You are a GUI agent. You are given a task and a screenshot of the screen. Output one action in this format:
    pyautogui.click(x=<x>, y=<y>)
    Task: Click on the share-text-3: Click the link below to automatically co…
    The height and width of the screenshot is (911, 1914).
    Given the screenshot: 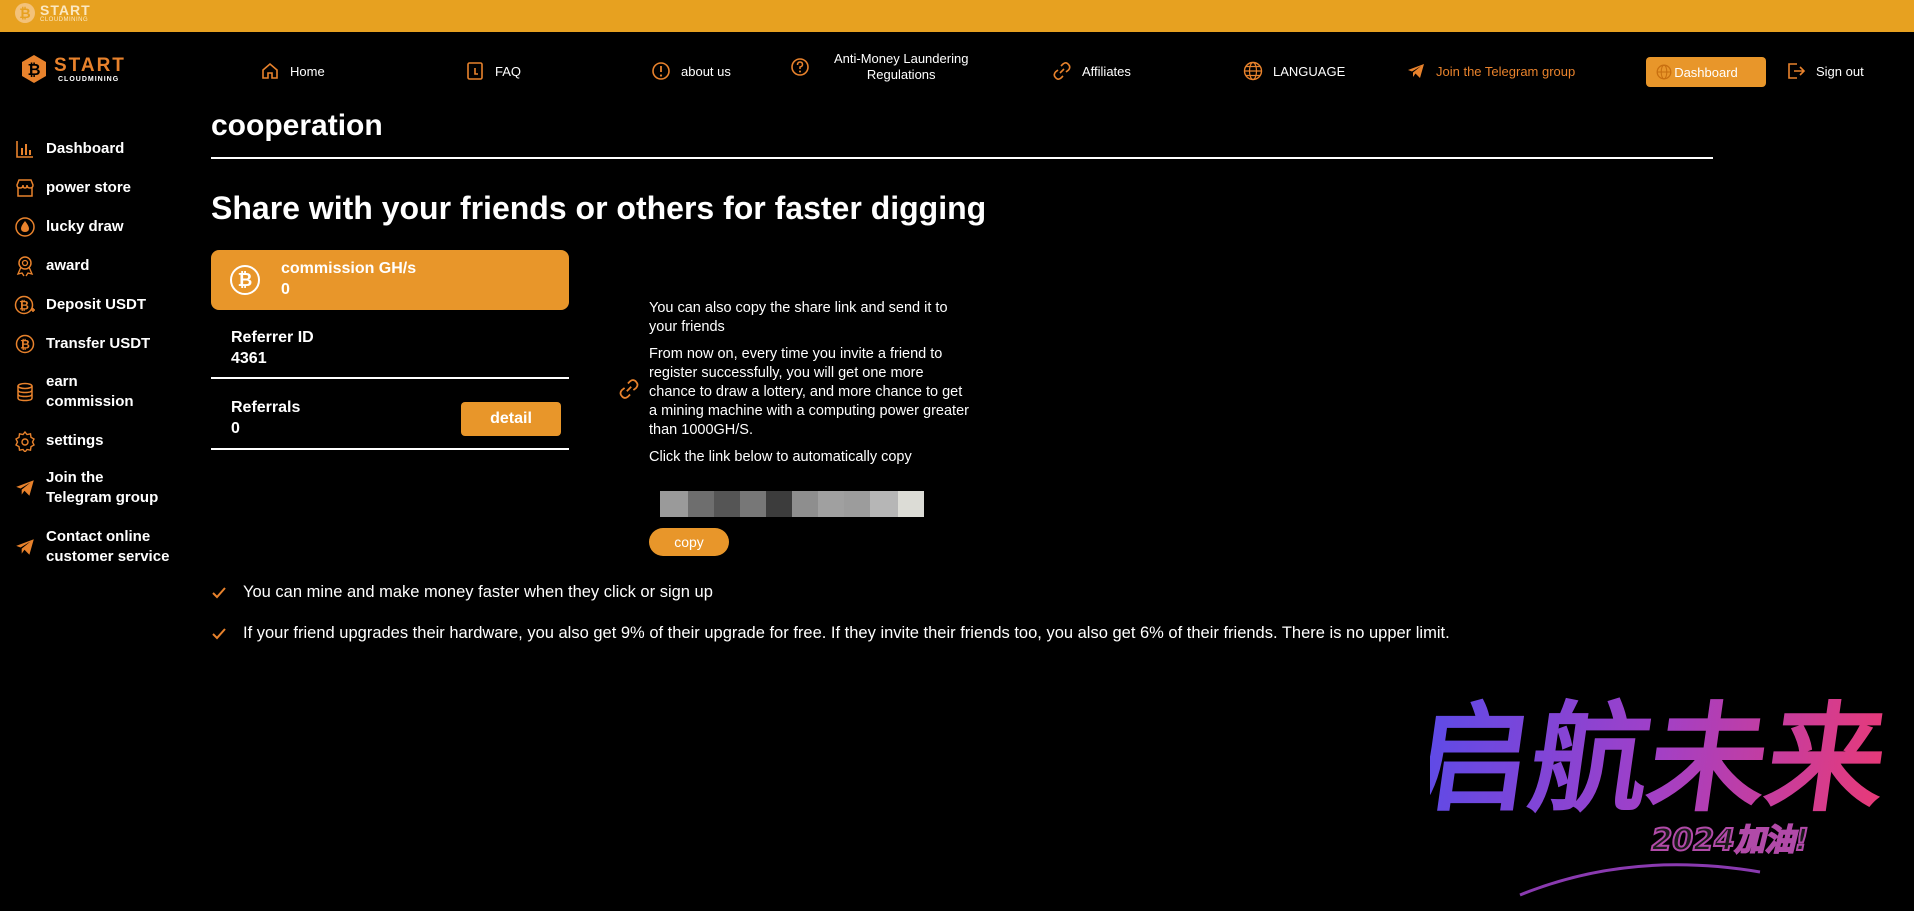 What is the action you would take?
    pyautogui.click(x=780, y=457)
    